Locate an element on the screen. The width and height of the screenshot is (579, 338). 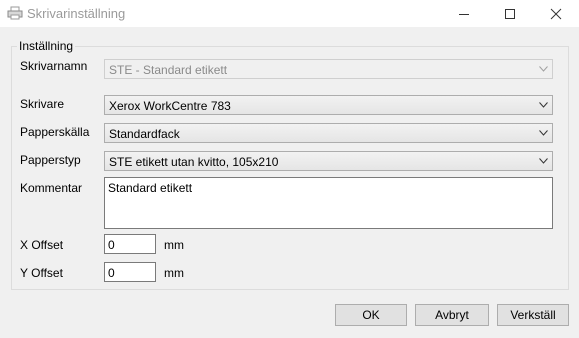
close-button is located at coordinates (556, 13).